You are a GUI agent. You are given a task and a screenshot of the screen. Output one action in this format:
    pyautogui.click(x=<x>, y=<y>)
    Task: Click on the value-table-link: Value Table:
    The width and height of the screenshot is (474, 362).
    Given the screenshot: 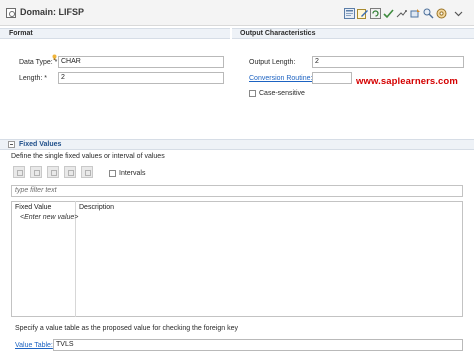 What is the action you would take?
    pyautogui.click(x=34, y=345)
    